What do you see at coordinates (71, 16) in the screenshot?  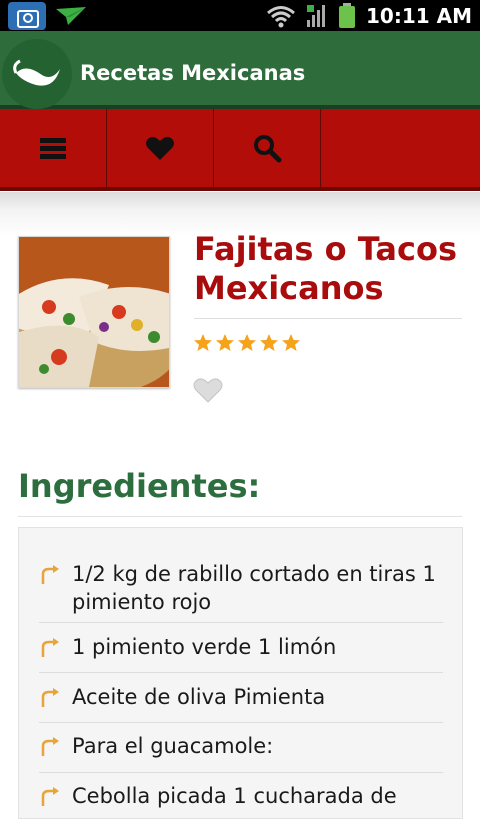 I see `paper-plane-notification-icon` at bounding box center [71, 16].